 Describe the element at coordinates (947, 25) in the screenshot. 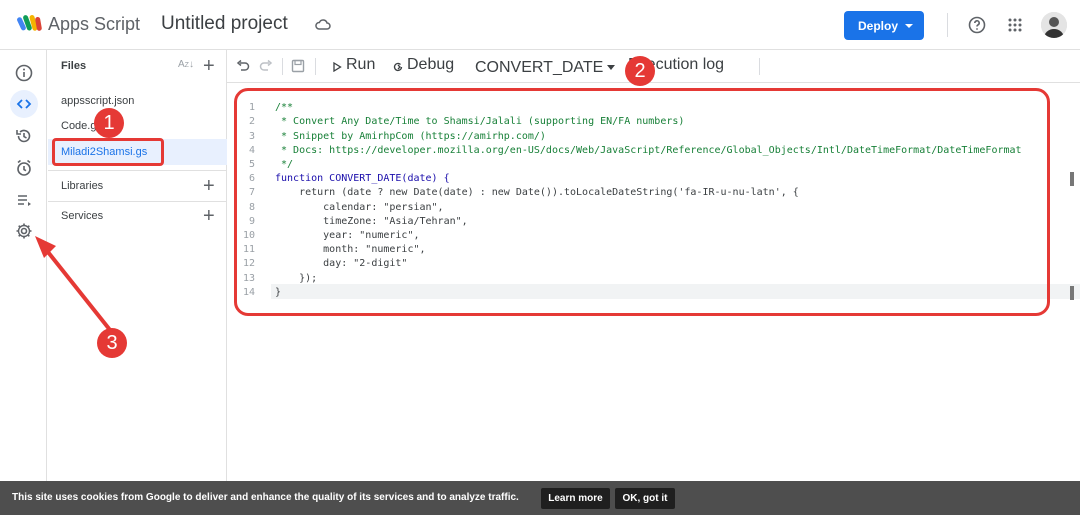

I see `header-divider` at that location.